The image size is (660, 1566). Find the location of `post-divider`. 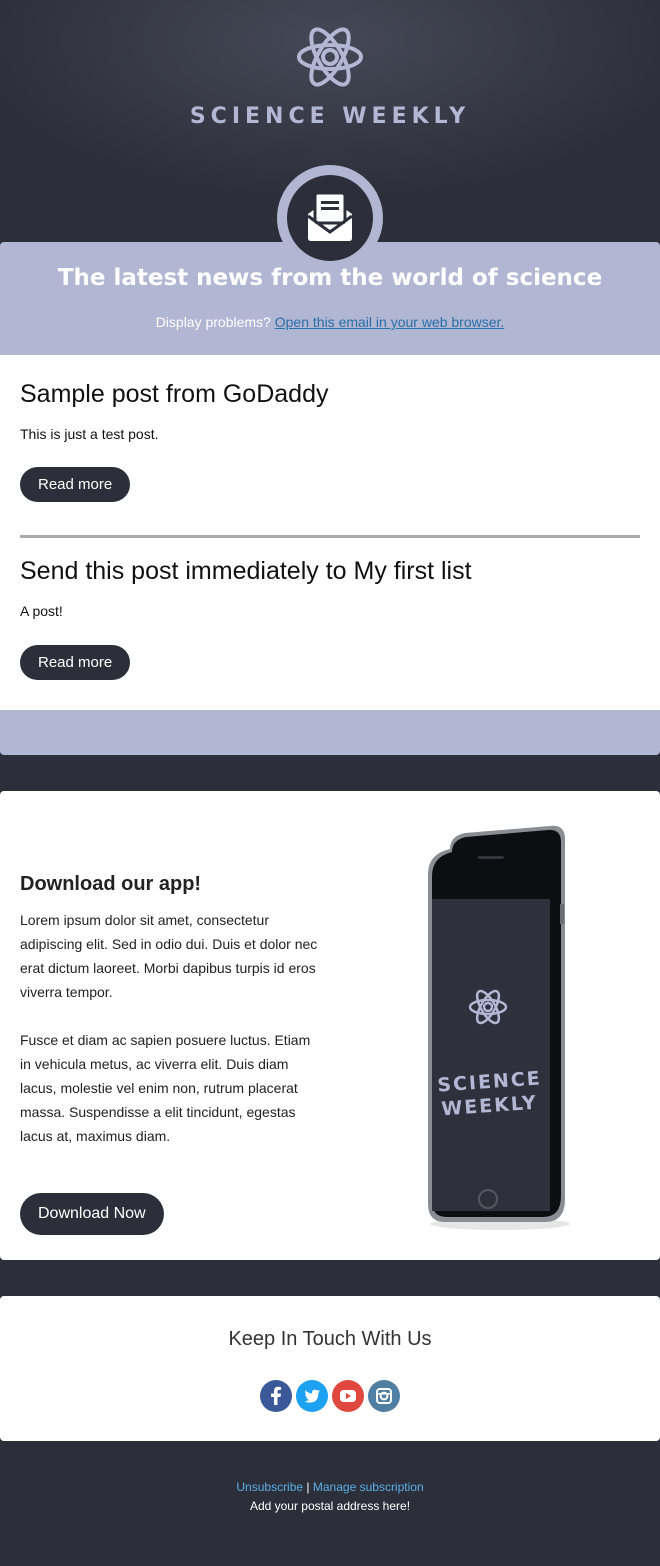

post-divider is located at coordinates (330, 536).